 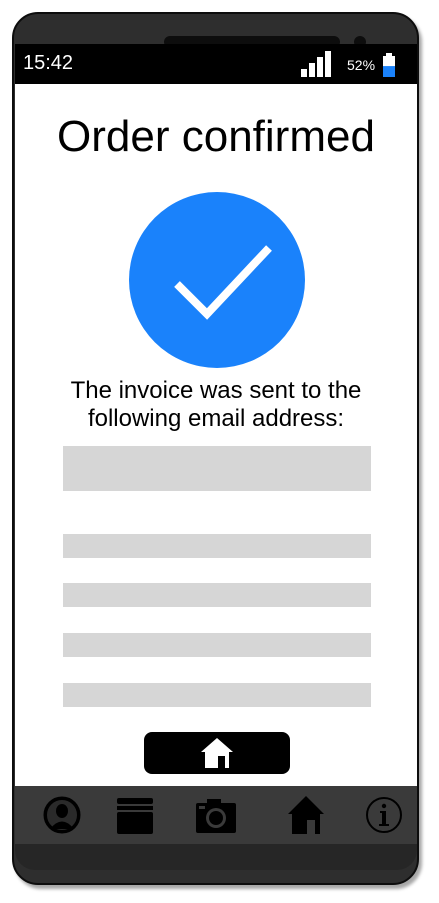 I want to click on nav-profile, so click(x=62, y=815).